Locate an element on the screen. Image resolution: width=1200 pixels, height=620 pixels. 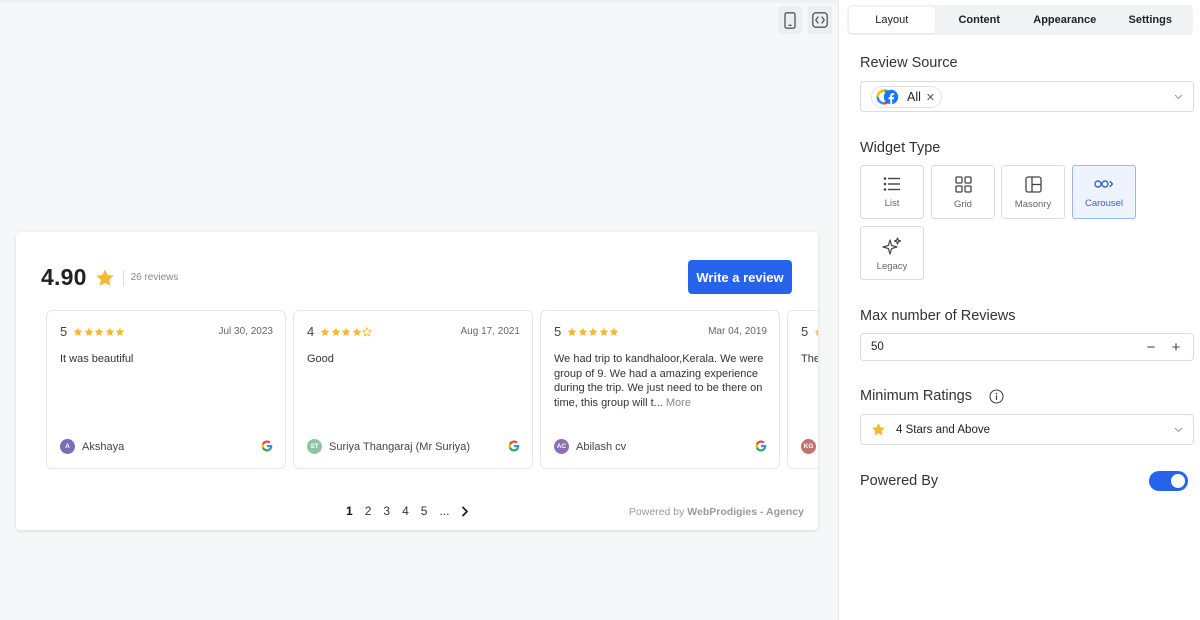
tab-layout: Layout is located at coordinates (892, 20).